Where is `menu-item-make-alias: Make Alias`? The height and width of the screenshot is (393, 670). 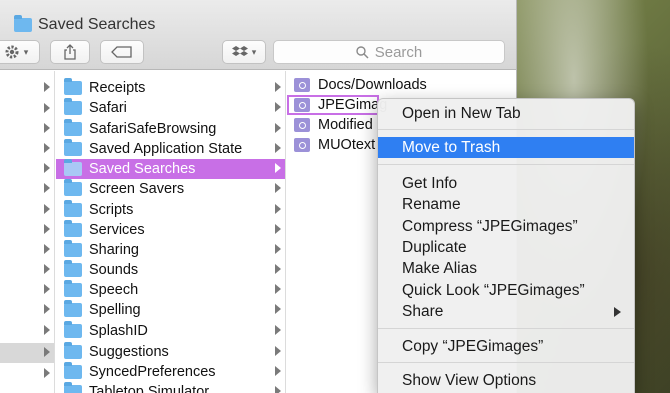 menu-item-make-alias: Make Alias is located at coordinates (506, 268).